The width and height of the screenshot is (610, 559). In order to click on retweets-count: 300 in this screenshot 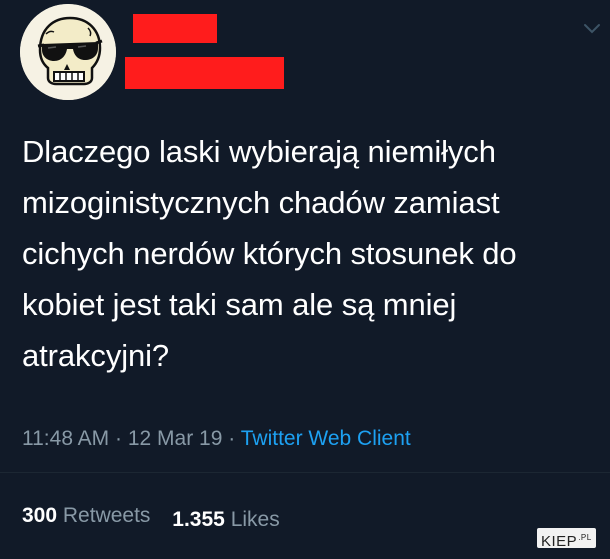, I will do `click(40, 515)`.